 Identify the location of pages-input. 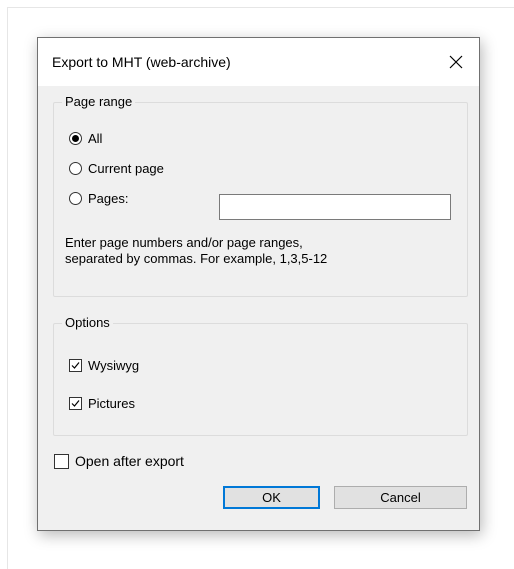
(335, 207).